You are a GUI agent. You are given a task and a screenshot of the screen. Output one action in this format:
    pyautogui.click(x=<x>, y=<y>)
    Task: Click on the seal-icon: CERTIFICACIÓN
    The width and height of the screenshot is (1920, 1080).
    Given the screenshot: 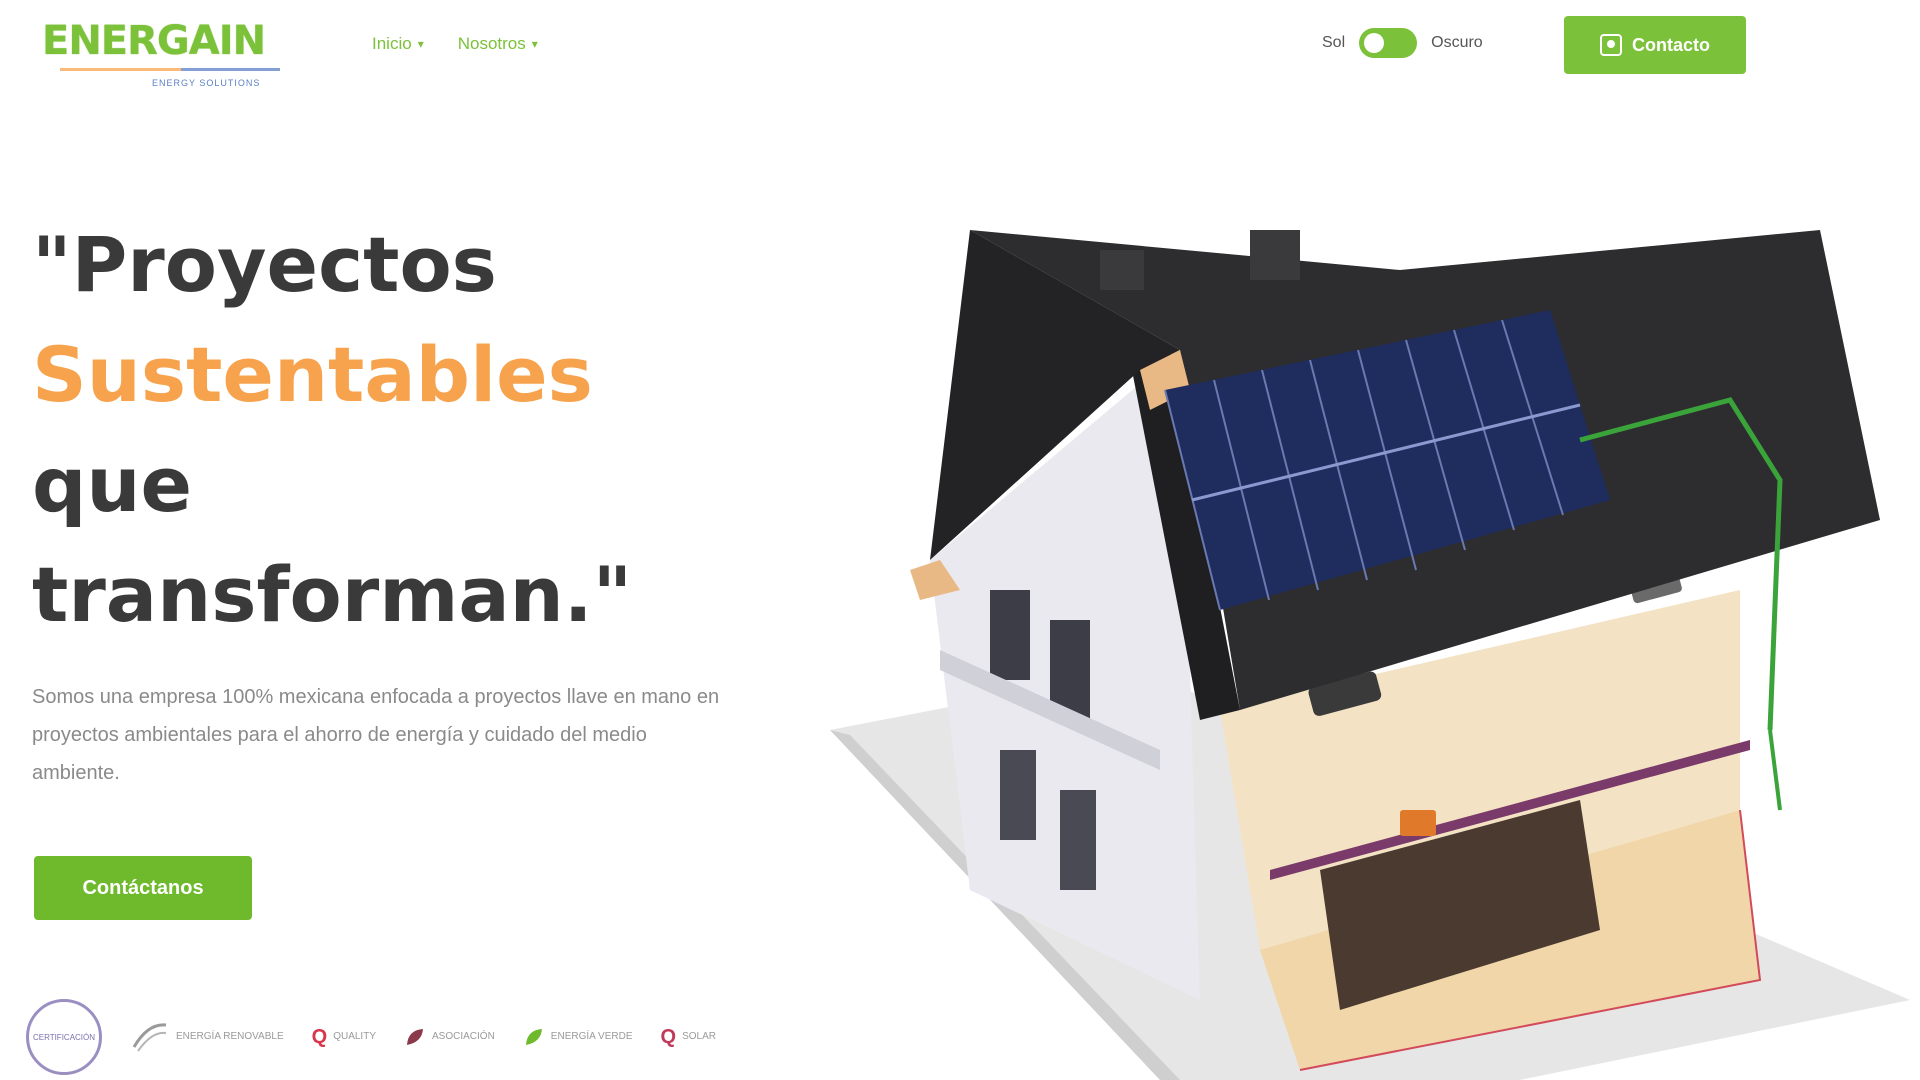 What is the action you would take?
    pyautogui.click(x=64, y=1037)
    